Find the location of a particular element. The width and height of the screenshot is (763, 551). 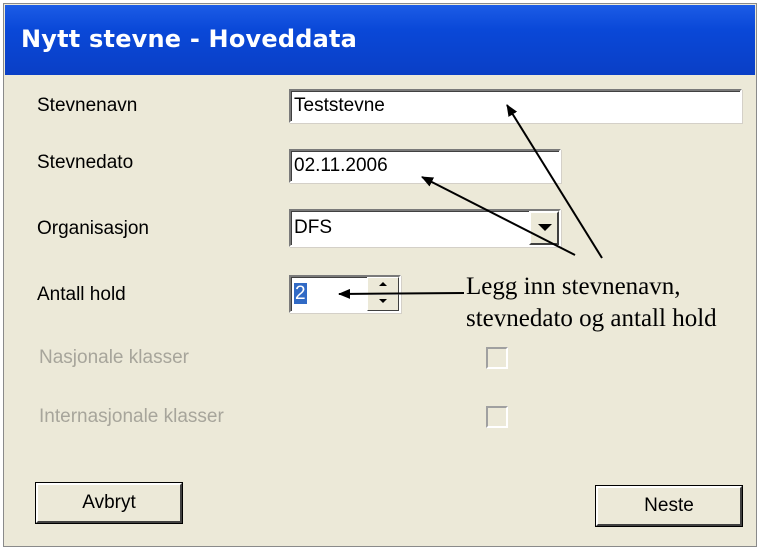

annotation-arrows is located at coordinates (470, 201).